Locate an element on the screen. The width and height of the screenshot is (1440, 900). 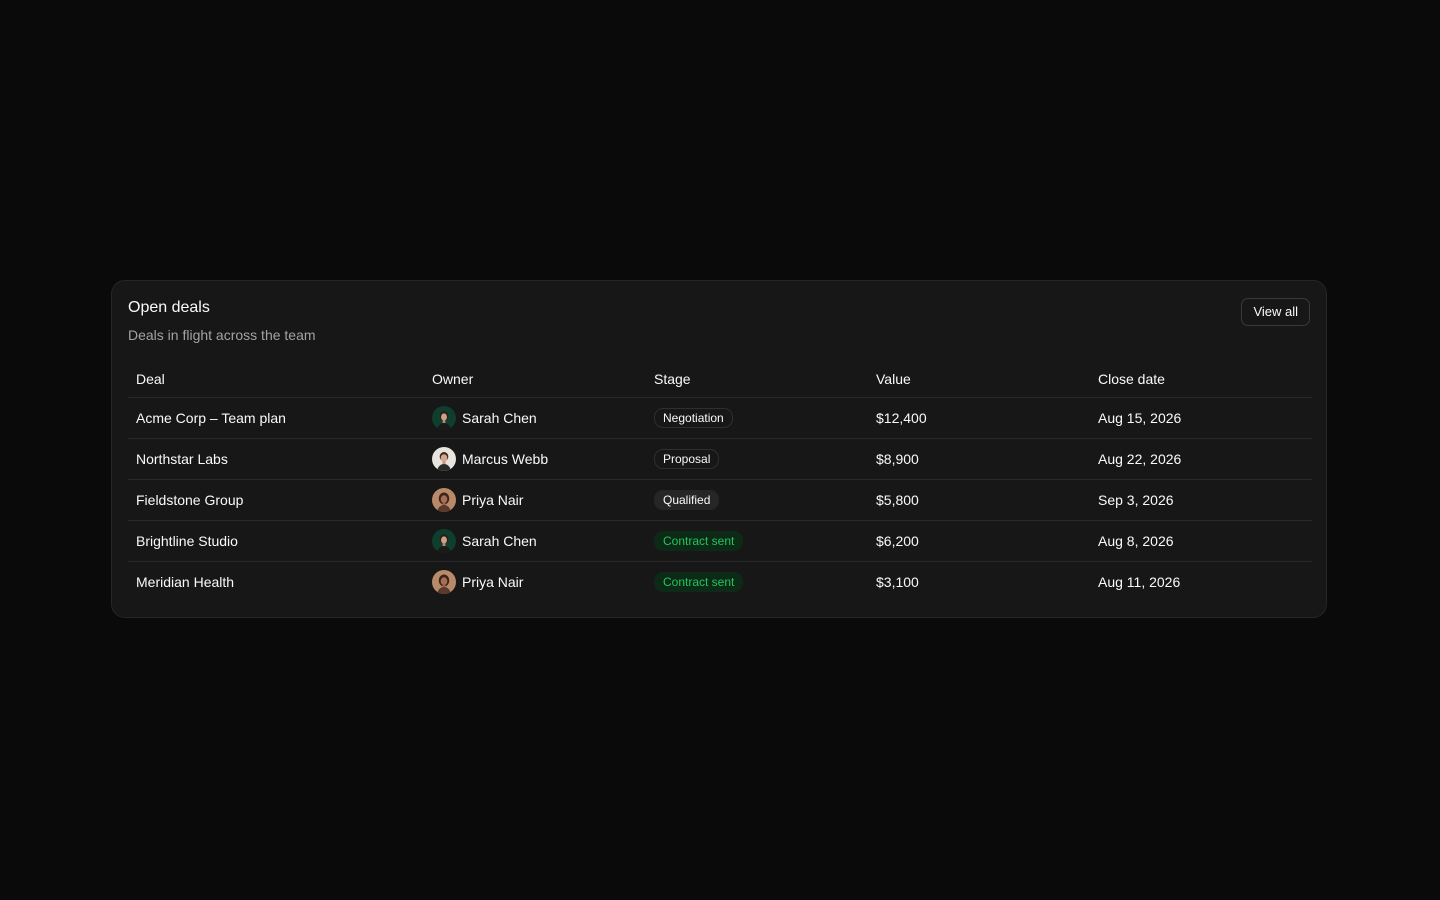
deal-close-date: Aug 11, 2026 is located at coordinates (1139, 582).